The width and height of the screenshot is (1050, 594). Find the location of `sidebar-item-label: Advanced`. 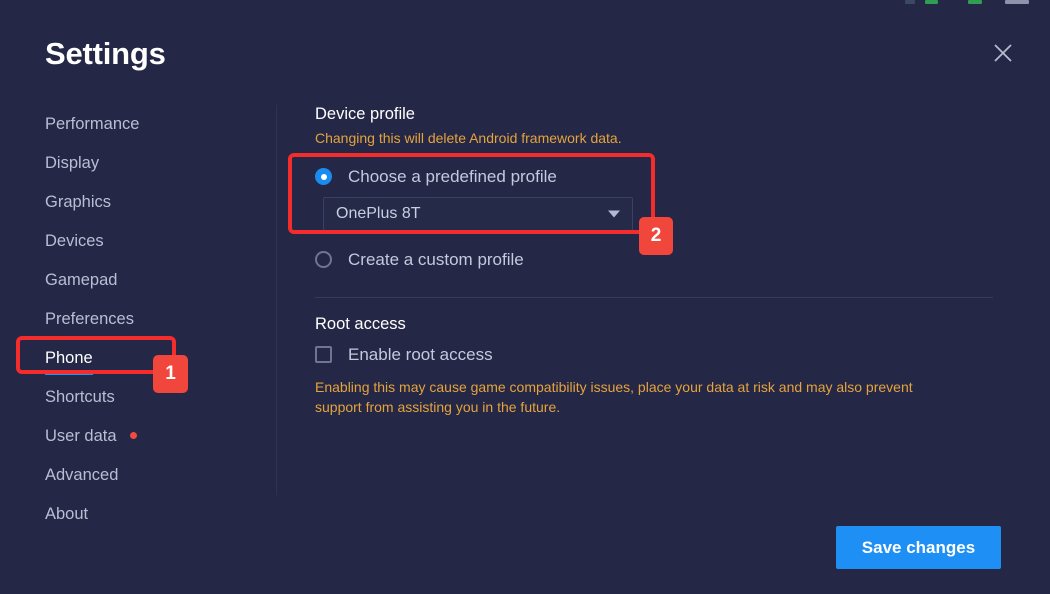

sidebar-item-label: Advanced is located at coordinates (82, 475).